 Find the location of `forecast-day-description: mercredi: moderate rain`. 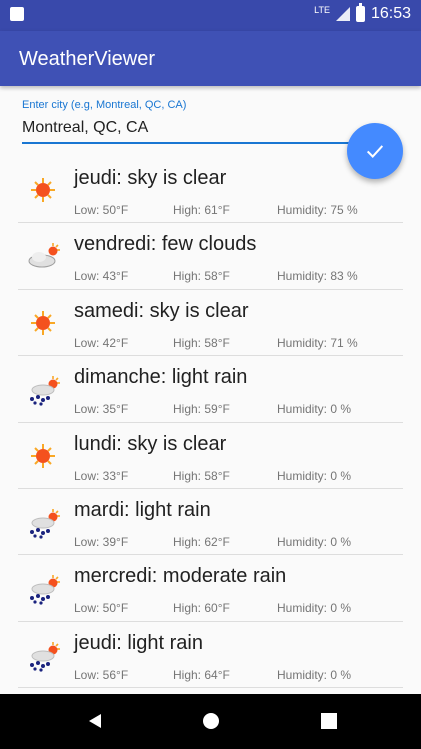

forecast-day-description: mercredi: moderate rain is located at coordinates (180, 576).